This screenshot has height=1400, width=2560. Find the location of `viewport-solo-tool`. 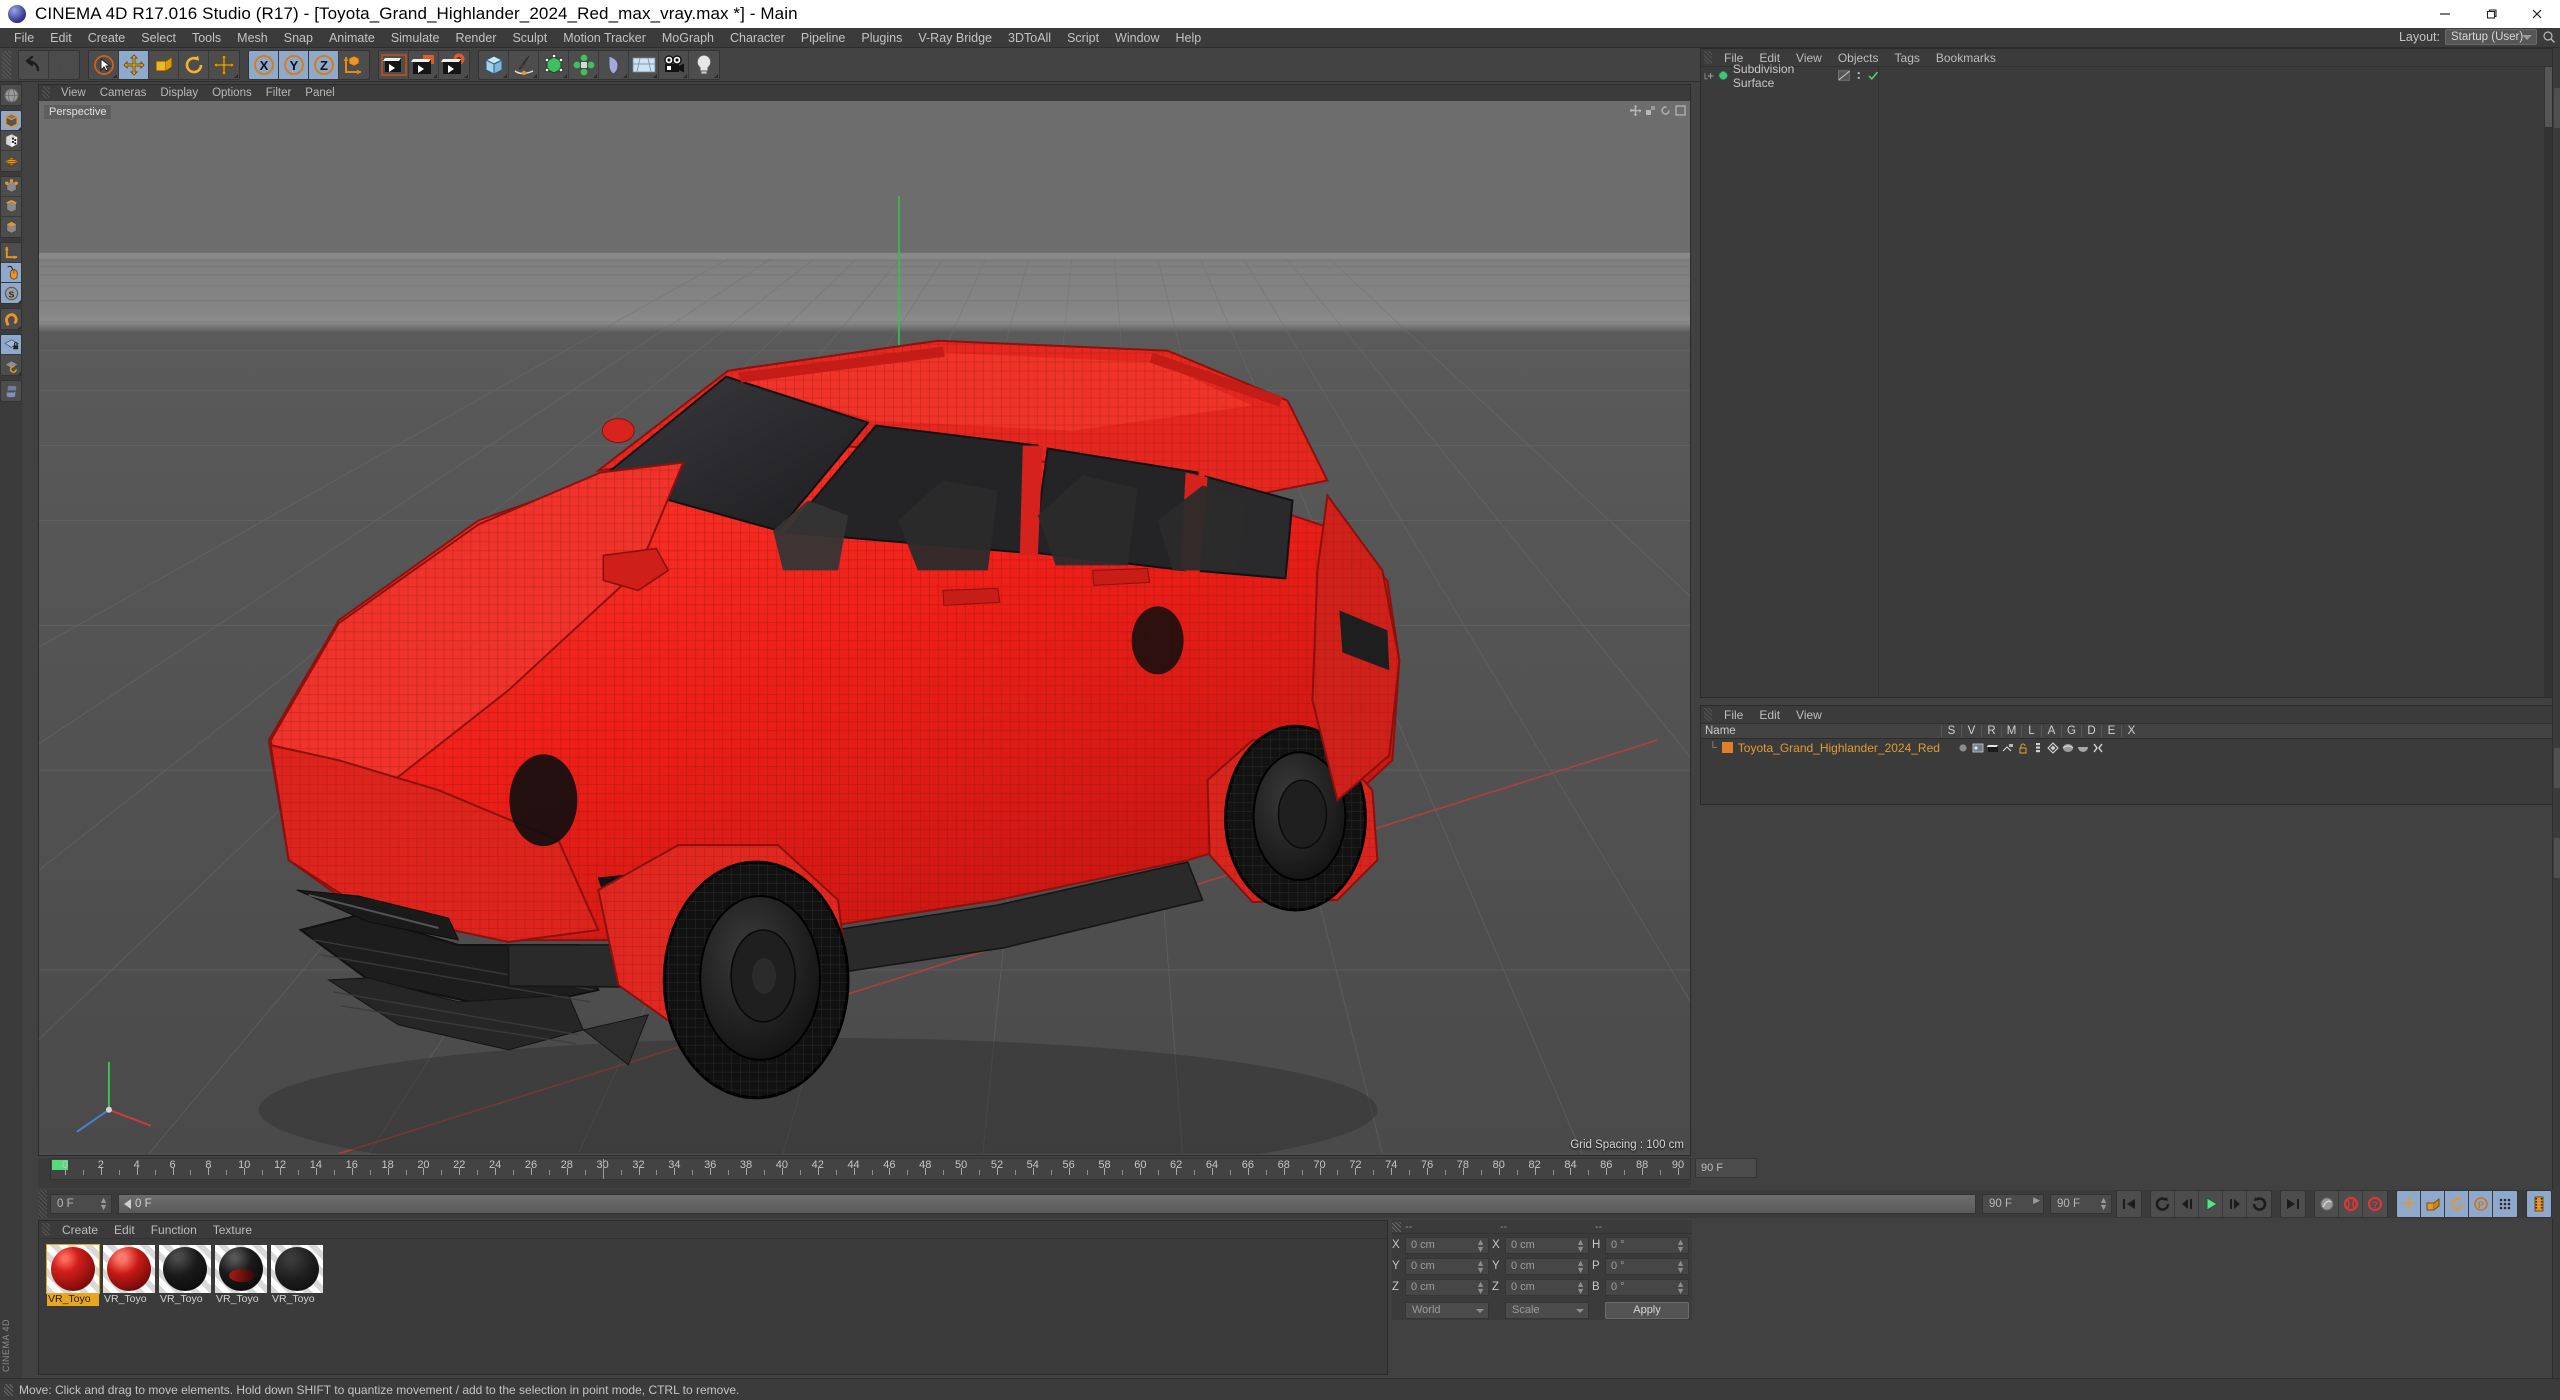

viewport-solo-tool is located at coordinates (11, 273).